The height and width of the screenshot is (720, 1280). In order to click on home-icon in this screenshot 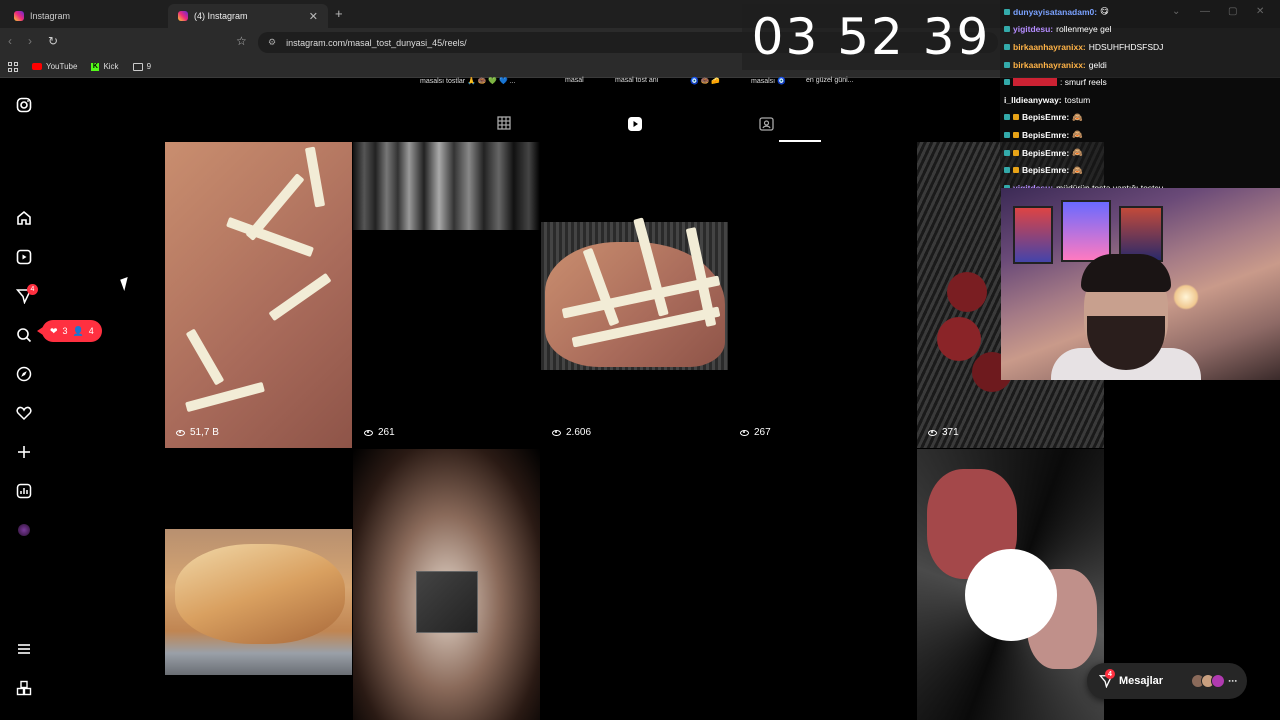, I will do `click(24, 218)`.